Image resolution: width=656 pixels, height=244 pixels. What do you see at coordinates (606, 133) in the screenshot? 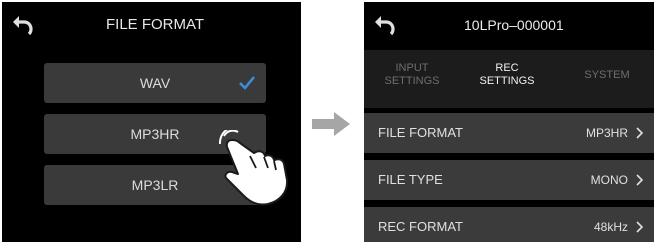
I see `menu-item-value: MP3HR` at bounding box center [606, 133].